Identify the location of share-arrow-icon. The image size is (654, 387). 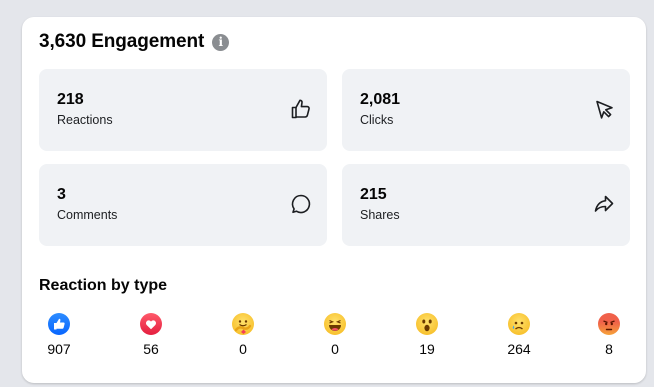
(604, 204).